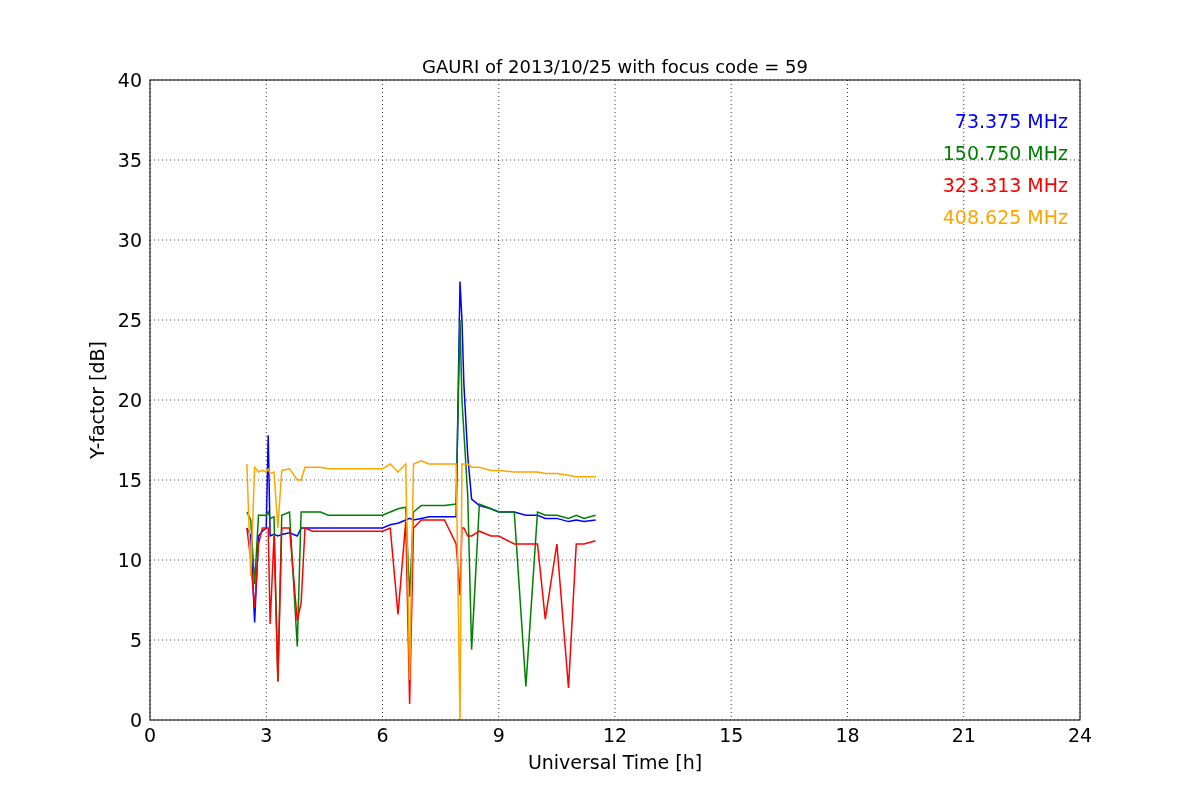  I want to click on legend-label: 323.313 MHz, so click(1005, 185).